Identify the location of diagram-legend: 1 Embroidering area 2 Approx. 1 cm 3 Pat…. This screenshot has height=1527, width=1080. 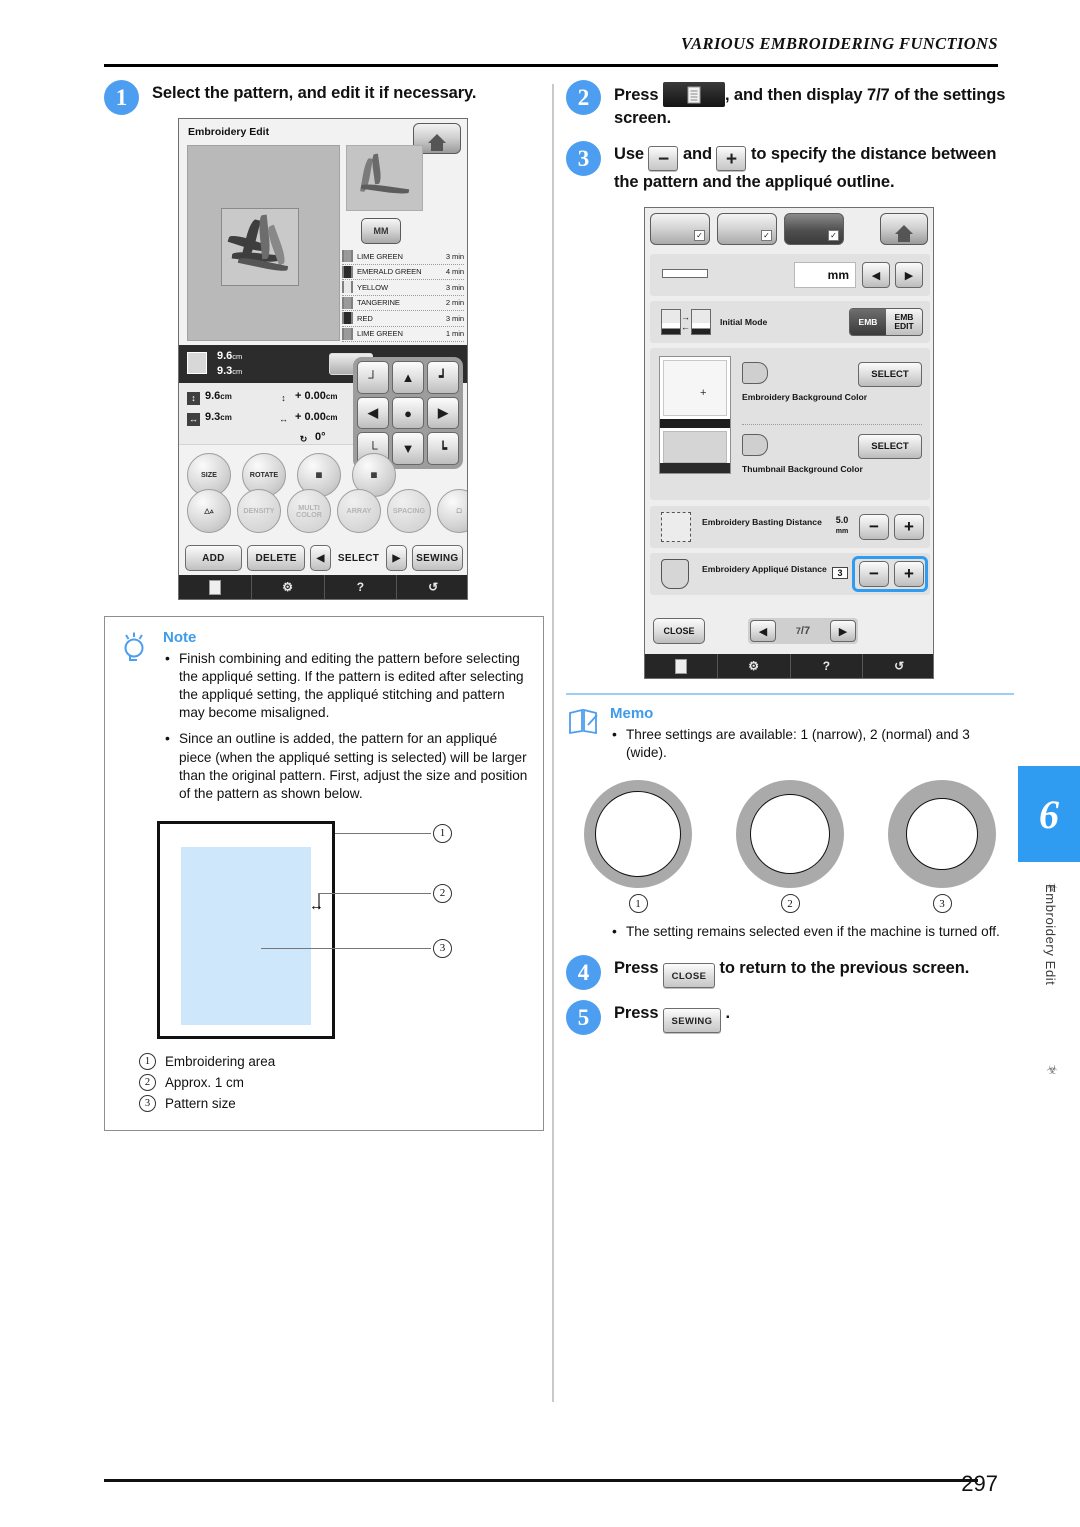
(334, 1082).